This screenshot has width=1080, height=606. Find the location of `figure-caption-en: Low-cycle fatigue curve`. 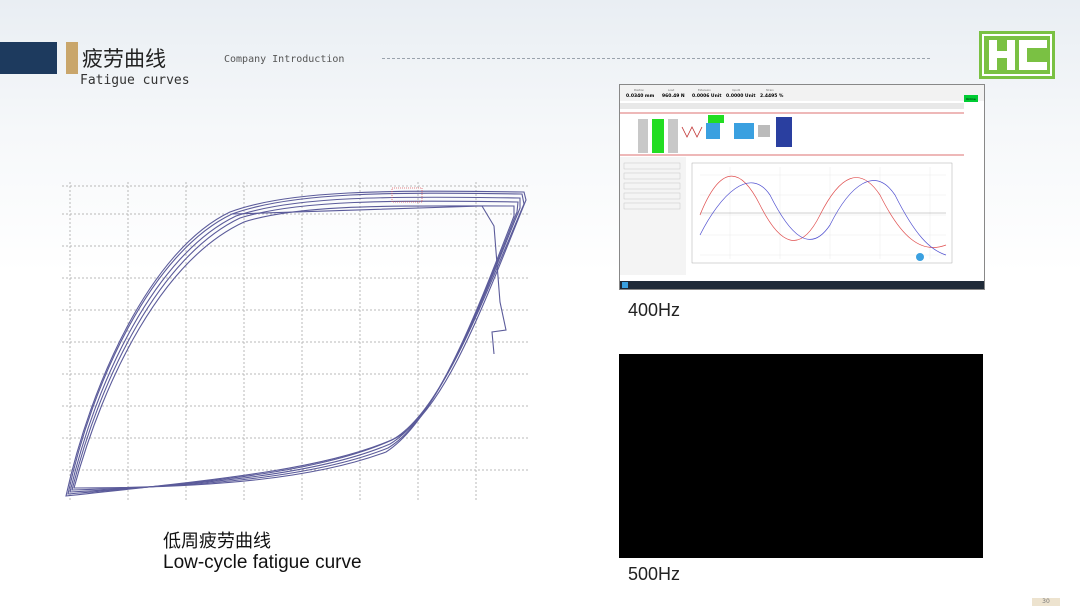

figure-caption-en: Low-cycle fatigue curve is located at coordinates (262, 562).